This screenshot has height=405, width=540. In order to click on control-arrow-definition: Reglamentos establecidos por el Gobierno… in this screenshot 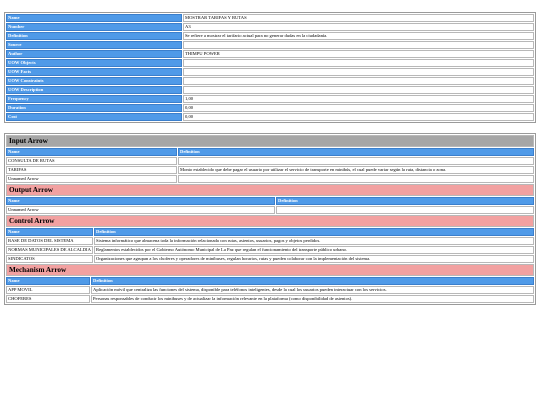, I will do `click(314, 250)`.